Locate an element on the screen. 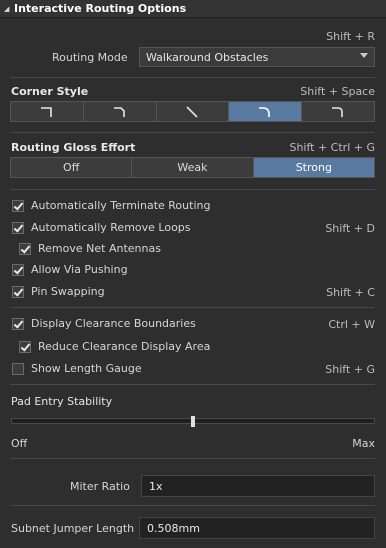 The image size is (386, 548). corner-style-title: Corner Style is located at coordinates (50, 91).